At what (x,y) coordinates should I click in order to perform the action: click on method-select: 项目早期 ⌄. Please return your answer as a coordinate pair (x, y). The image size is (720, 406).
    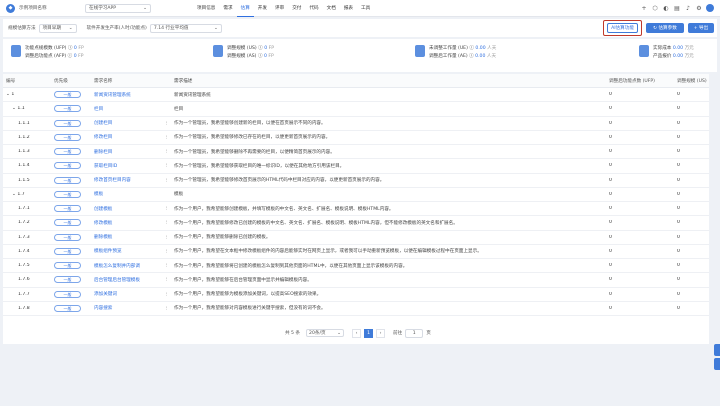
    Looking at the image, I should click on (57, 28).